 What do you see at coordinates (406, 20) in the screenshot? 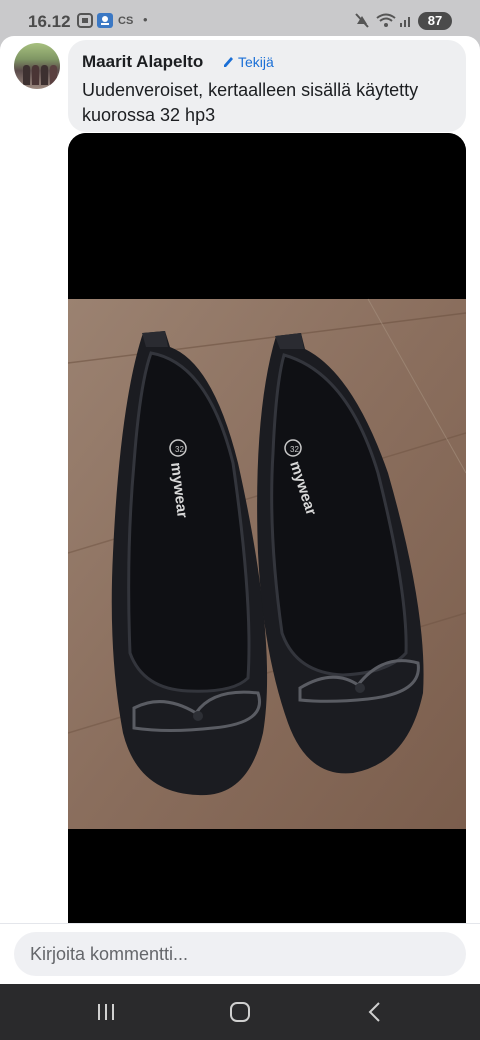
I see `signal-icon` at bounding box center [406, 20].